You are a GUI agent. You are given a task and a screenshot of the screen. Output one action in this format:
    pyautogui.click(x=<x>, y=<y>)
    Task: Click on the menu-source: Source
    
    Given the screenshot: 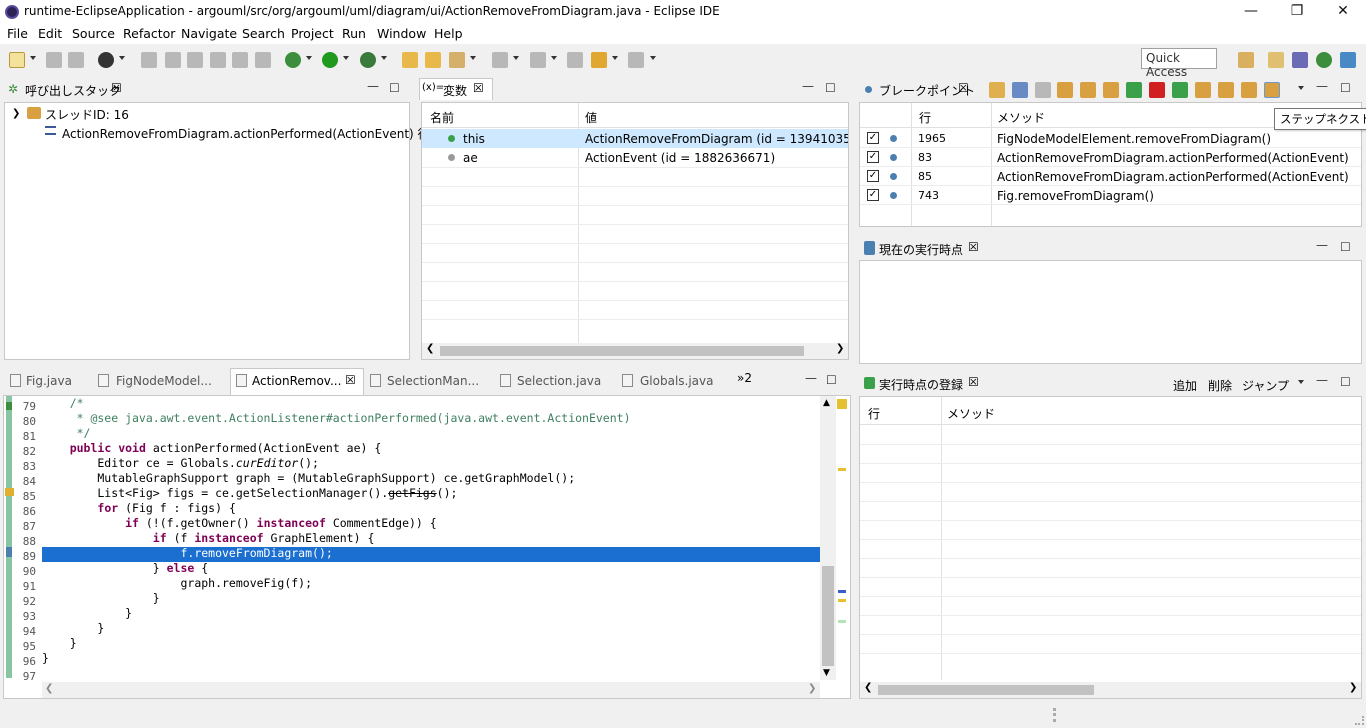 What is the action you would take?
    pyautogui.click(x=93, y=33)
    